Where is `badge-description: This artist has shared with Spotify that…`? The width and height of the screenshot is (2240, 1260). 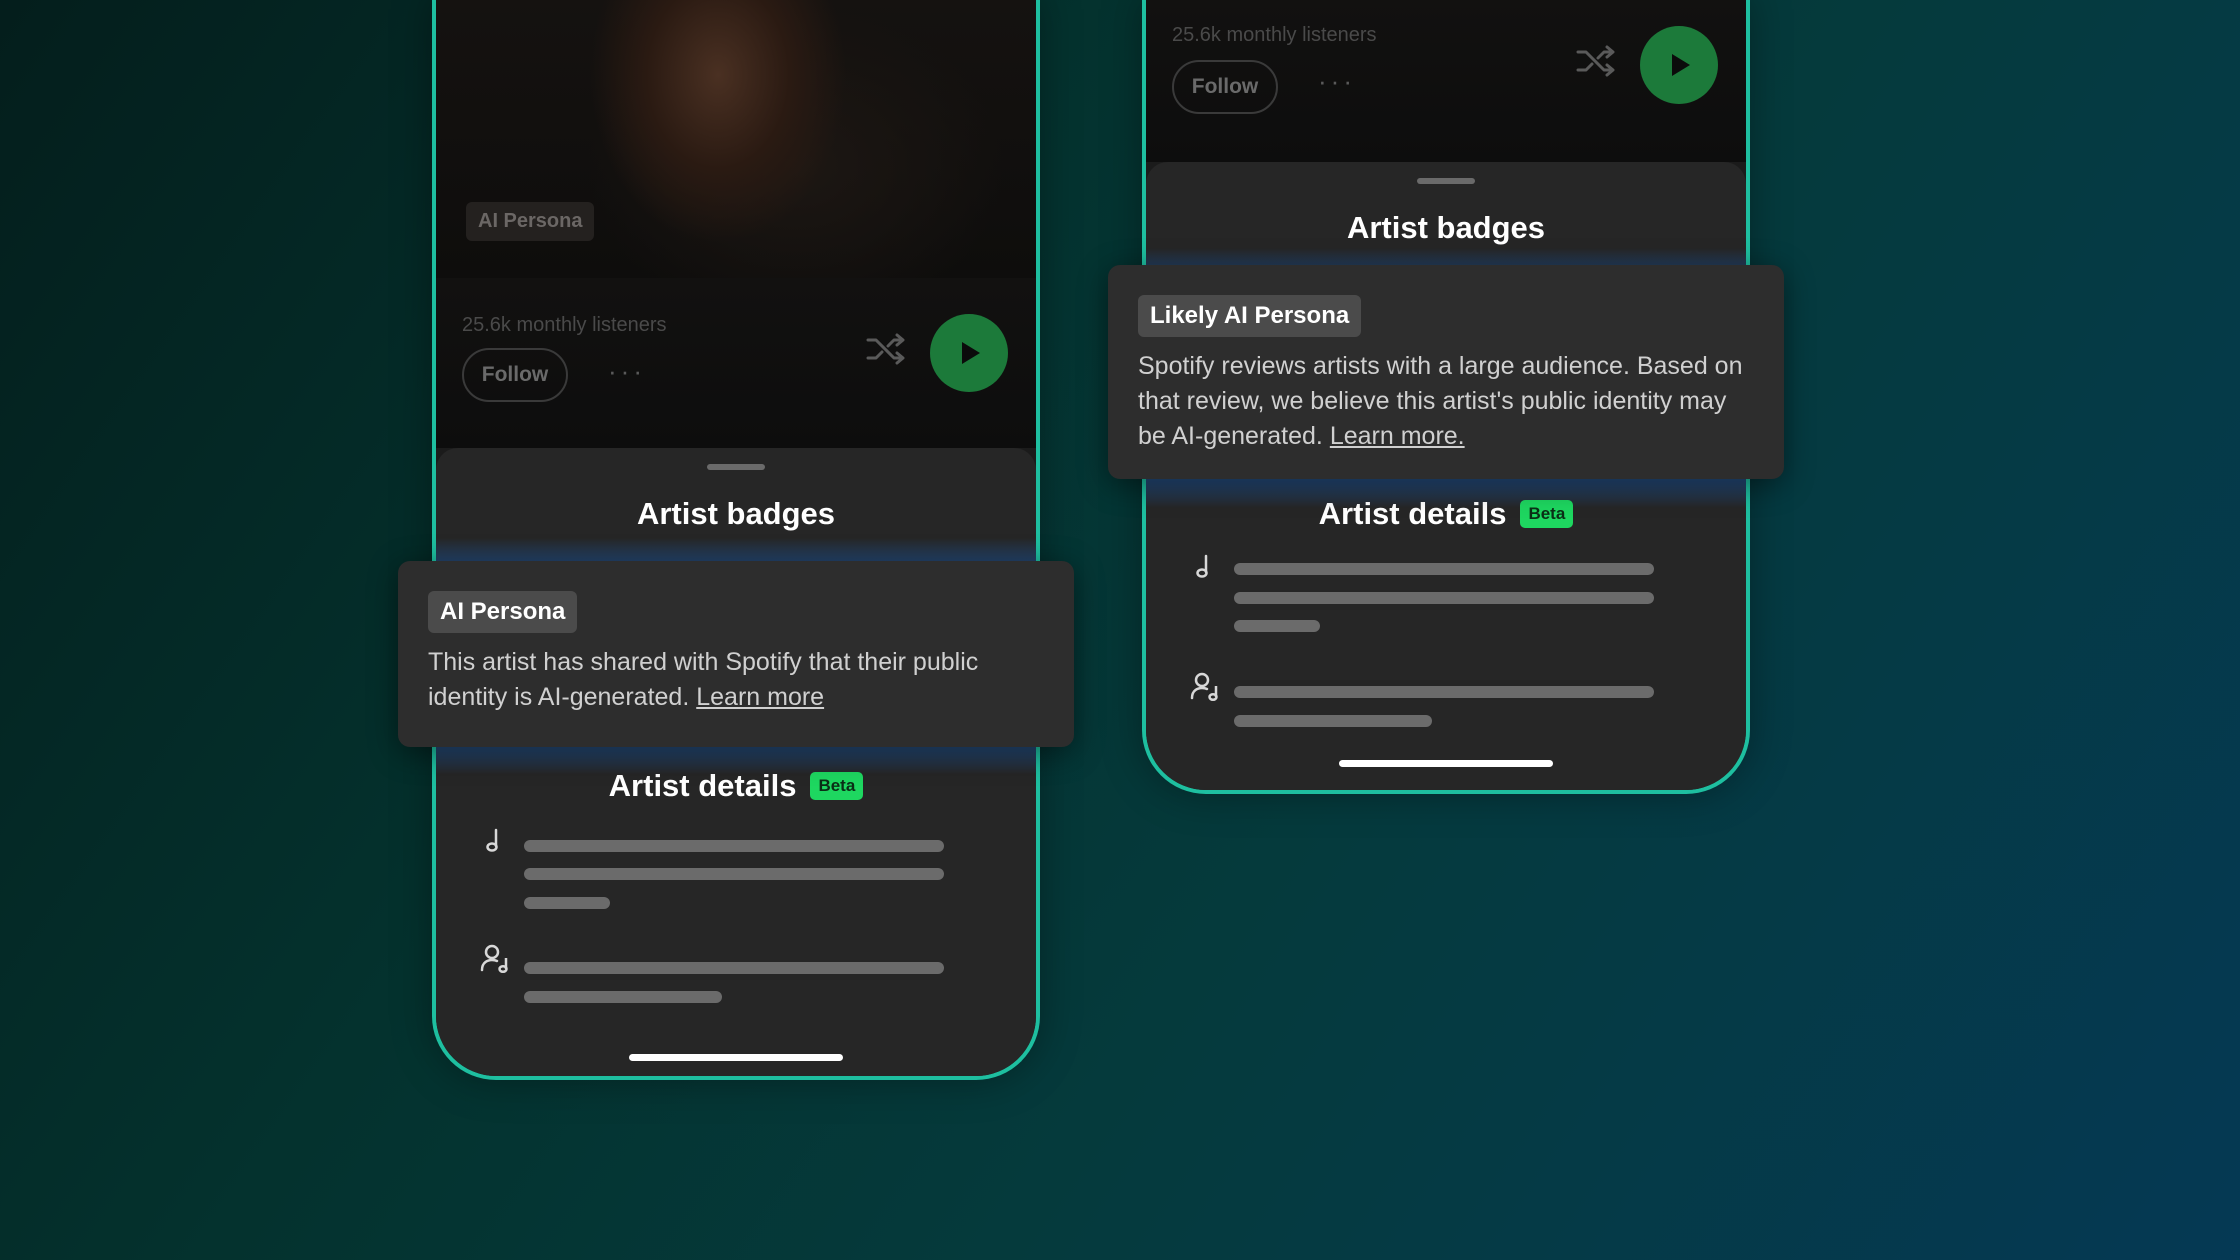
badge-description: This artist has shared with Spotify that… is located at coordinates (736, 680).